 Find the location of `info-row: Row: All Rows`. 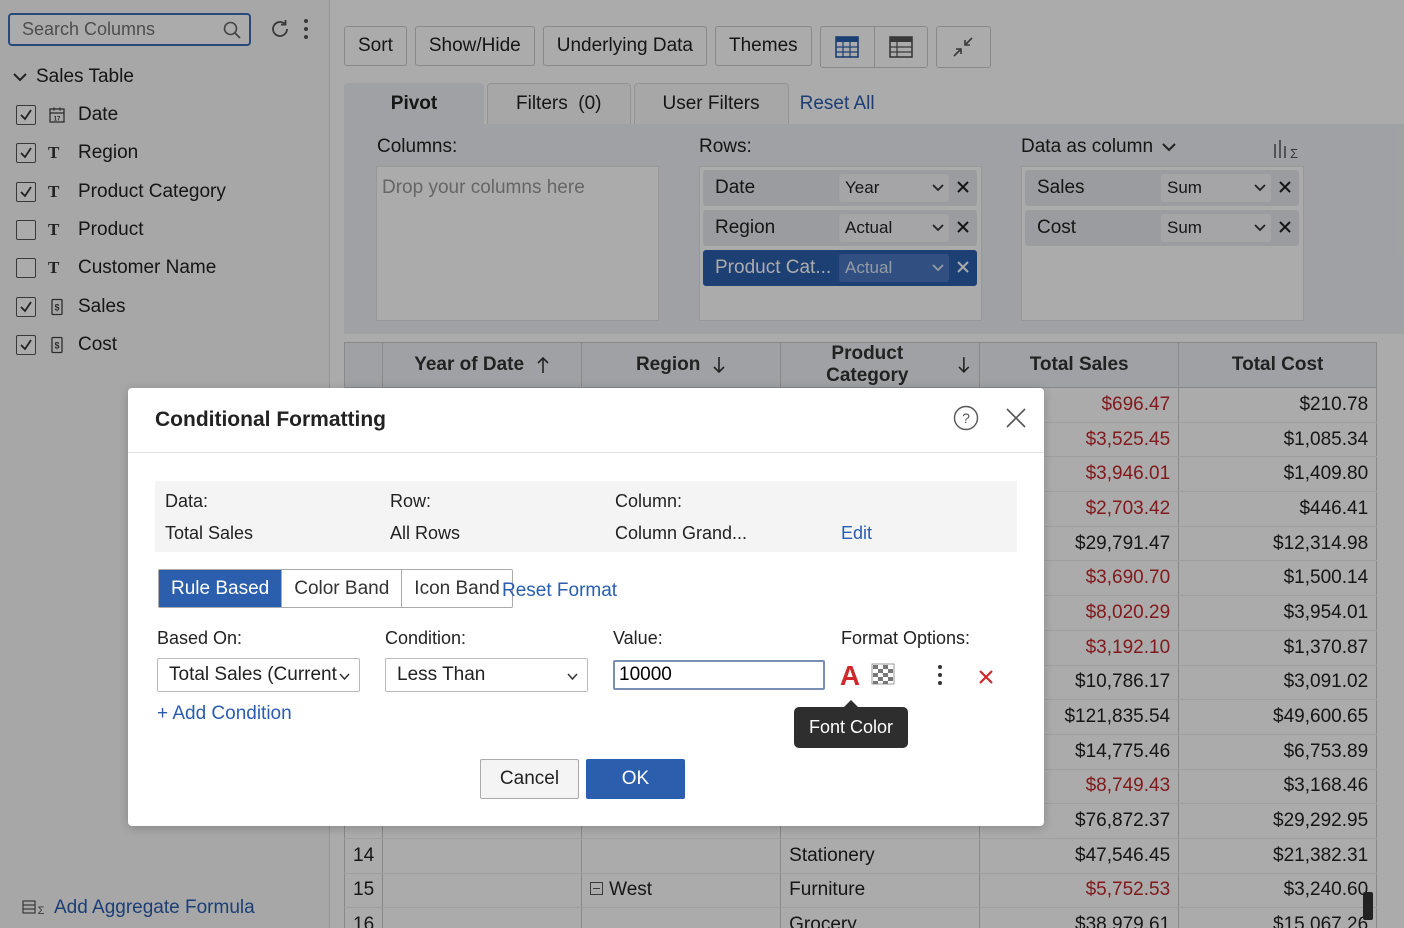

info-row: Row: All Rows is located at coordinates (425, 517).